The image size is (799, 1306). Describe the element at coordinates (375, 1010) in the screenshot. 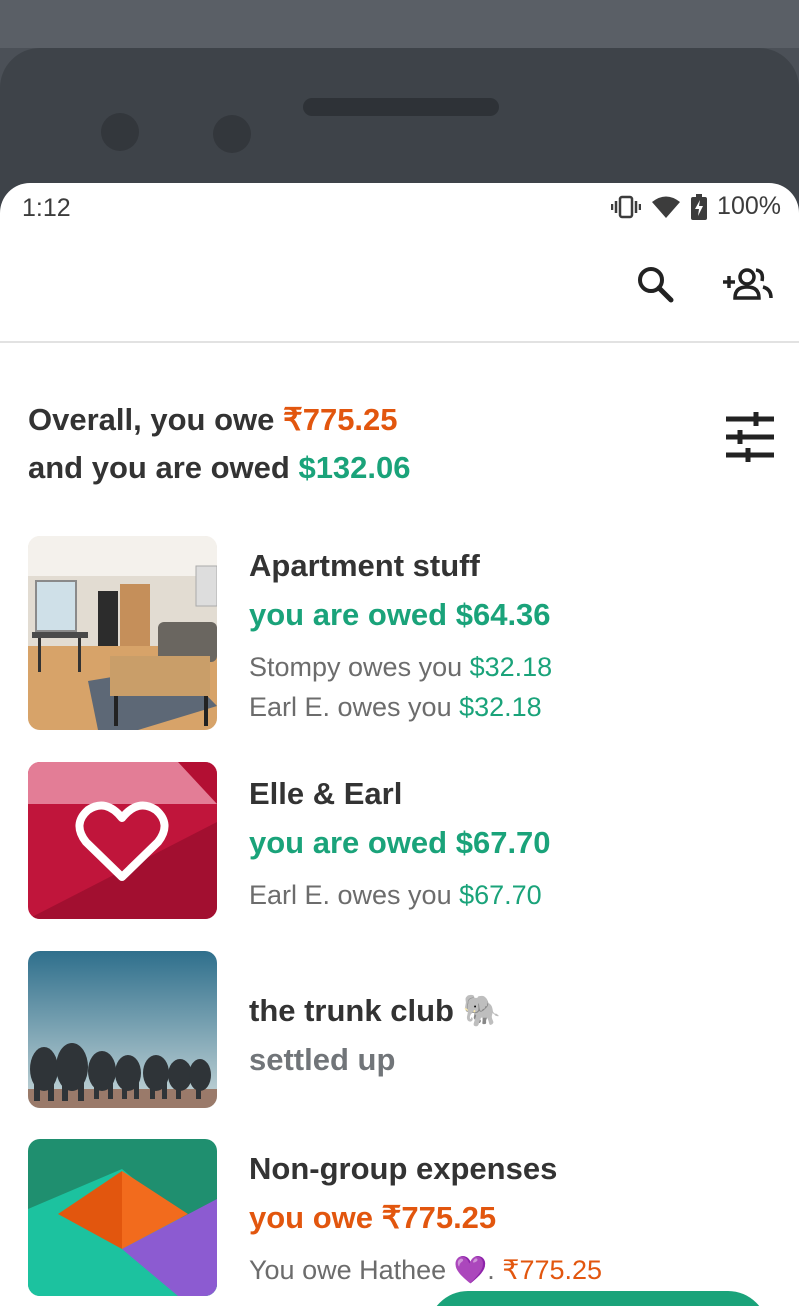

I see `group-name: the trunk club 🐘` at that location.